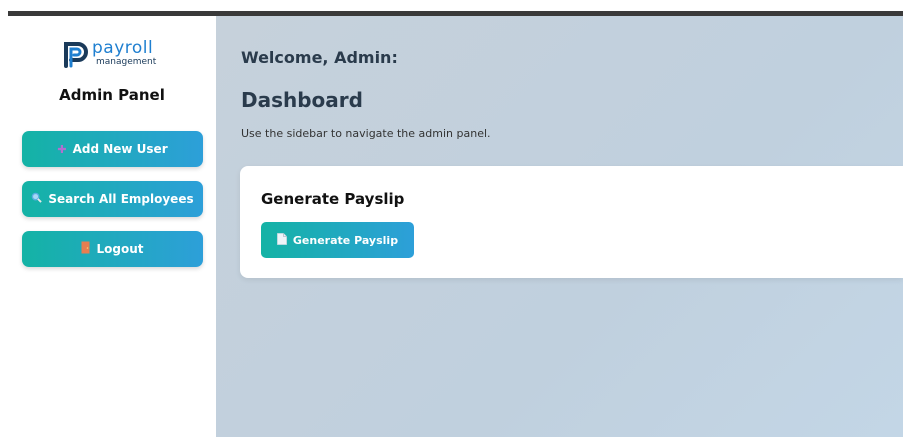 The height and width of the screenshot is (437, 903). I want to click on add-new-user-label: Add New User, so click(120, 149).